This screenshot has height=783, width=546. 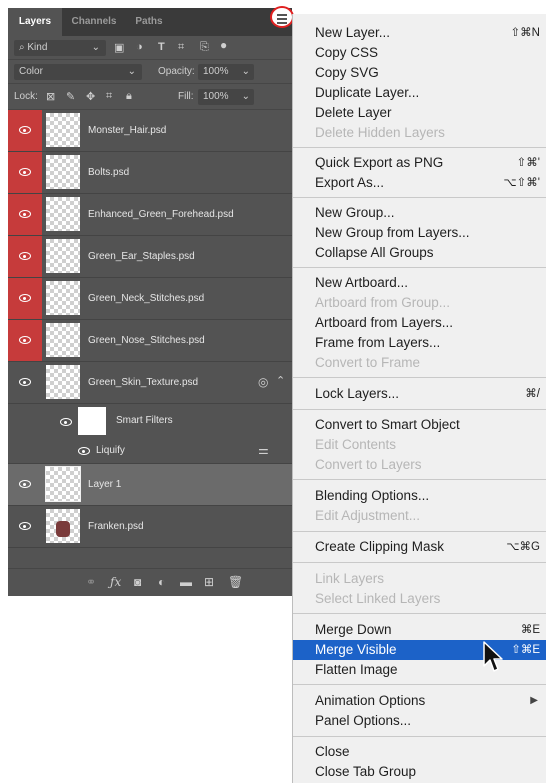 What do you see at coordinates (530, 630) in the screenshot?
I see `menu-shortcut: ⌘E` at bounding box center [530, 630].